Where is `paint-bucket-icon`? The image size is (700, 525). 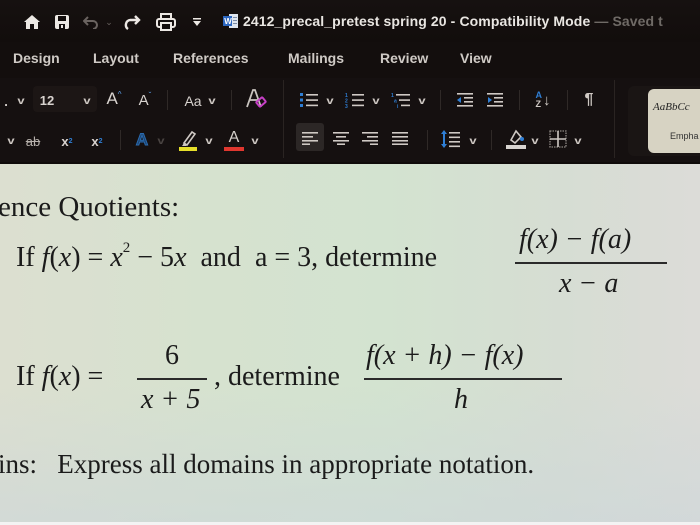
paint-bucket-icon is located at coordinates (516, 139).